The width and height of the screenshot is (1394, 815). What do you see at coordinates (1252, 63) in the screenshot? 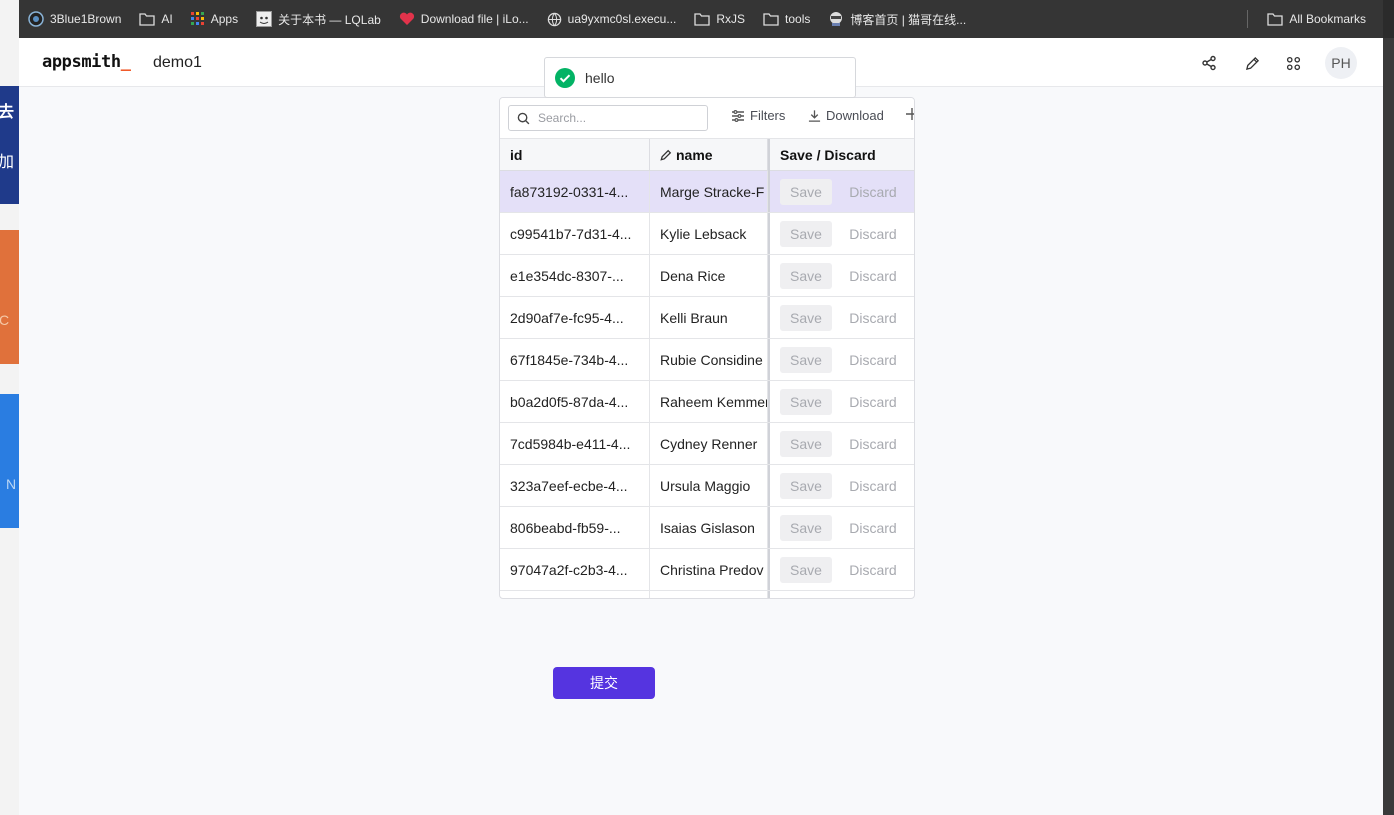
I see `edit-app-button` at bounding box center [1252, 63].